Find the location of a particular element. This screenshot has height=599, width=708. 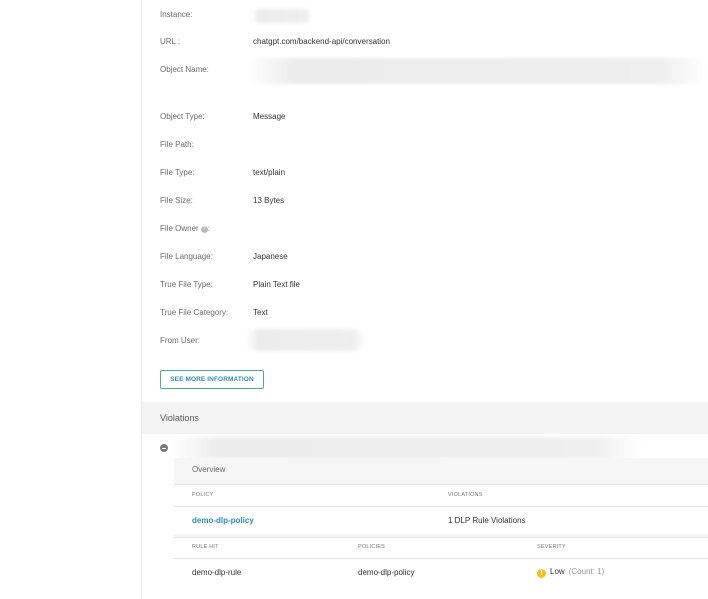

url-label: URL : is located at coordinates (170, 41).